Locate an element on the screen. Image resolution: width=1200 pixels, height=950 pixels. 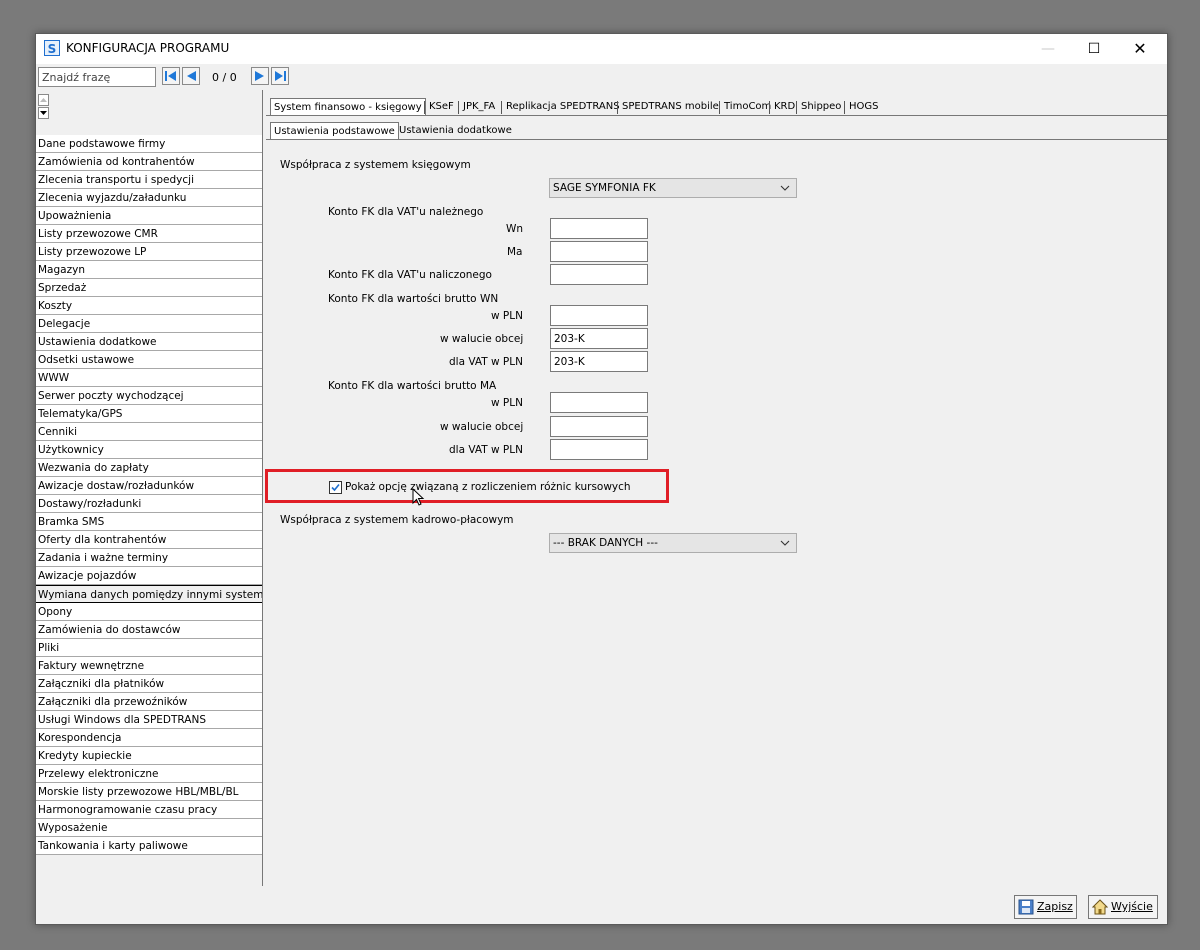
sidebar-item: Użytkownicy is located at coordinates (149, 450).